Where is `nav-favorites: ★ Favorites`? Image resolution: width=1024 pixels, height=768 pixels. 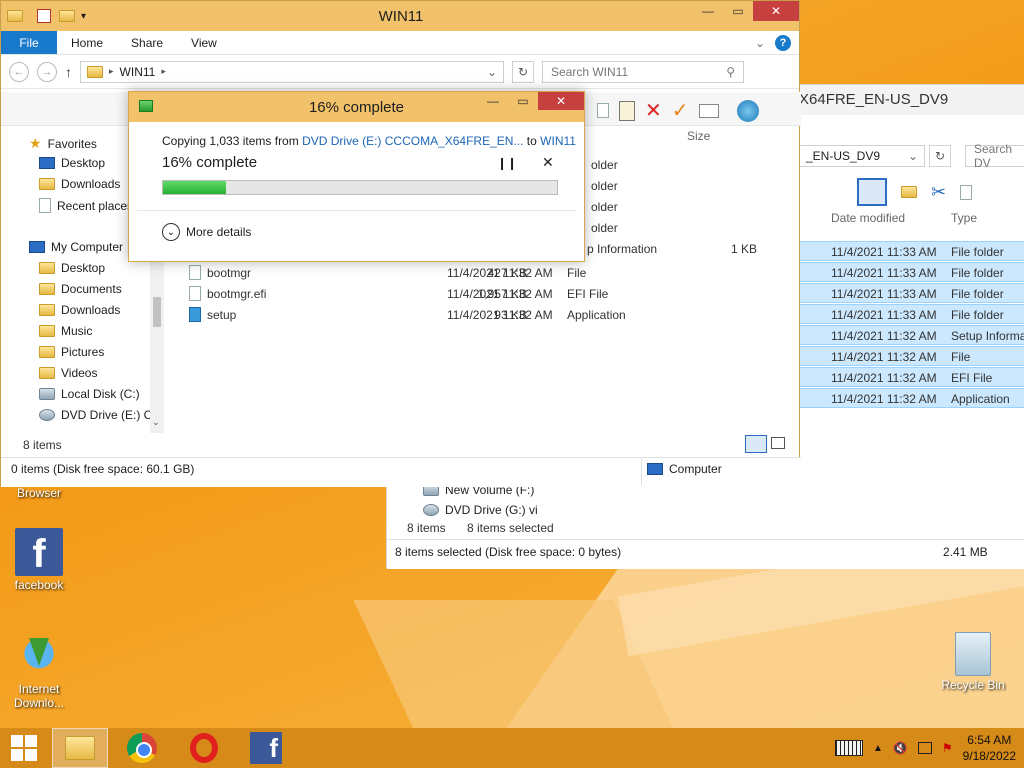 nav-favorites: ★ Favorites is located at coordinates (63, 143).